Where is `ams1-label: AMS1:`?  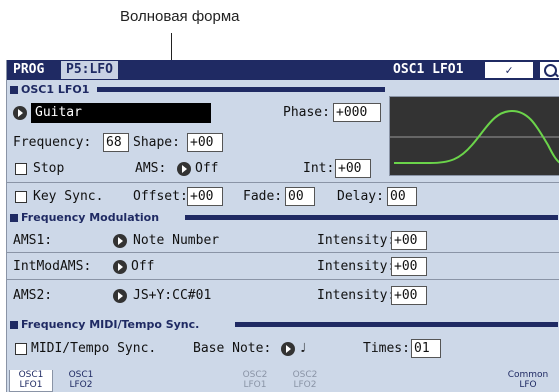 ams1-label: AMS1: is located at coordinates (33, 240).